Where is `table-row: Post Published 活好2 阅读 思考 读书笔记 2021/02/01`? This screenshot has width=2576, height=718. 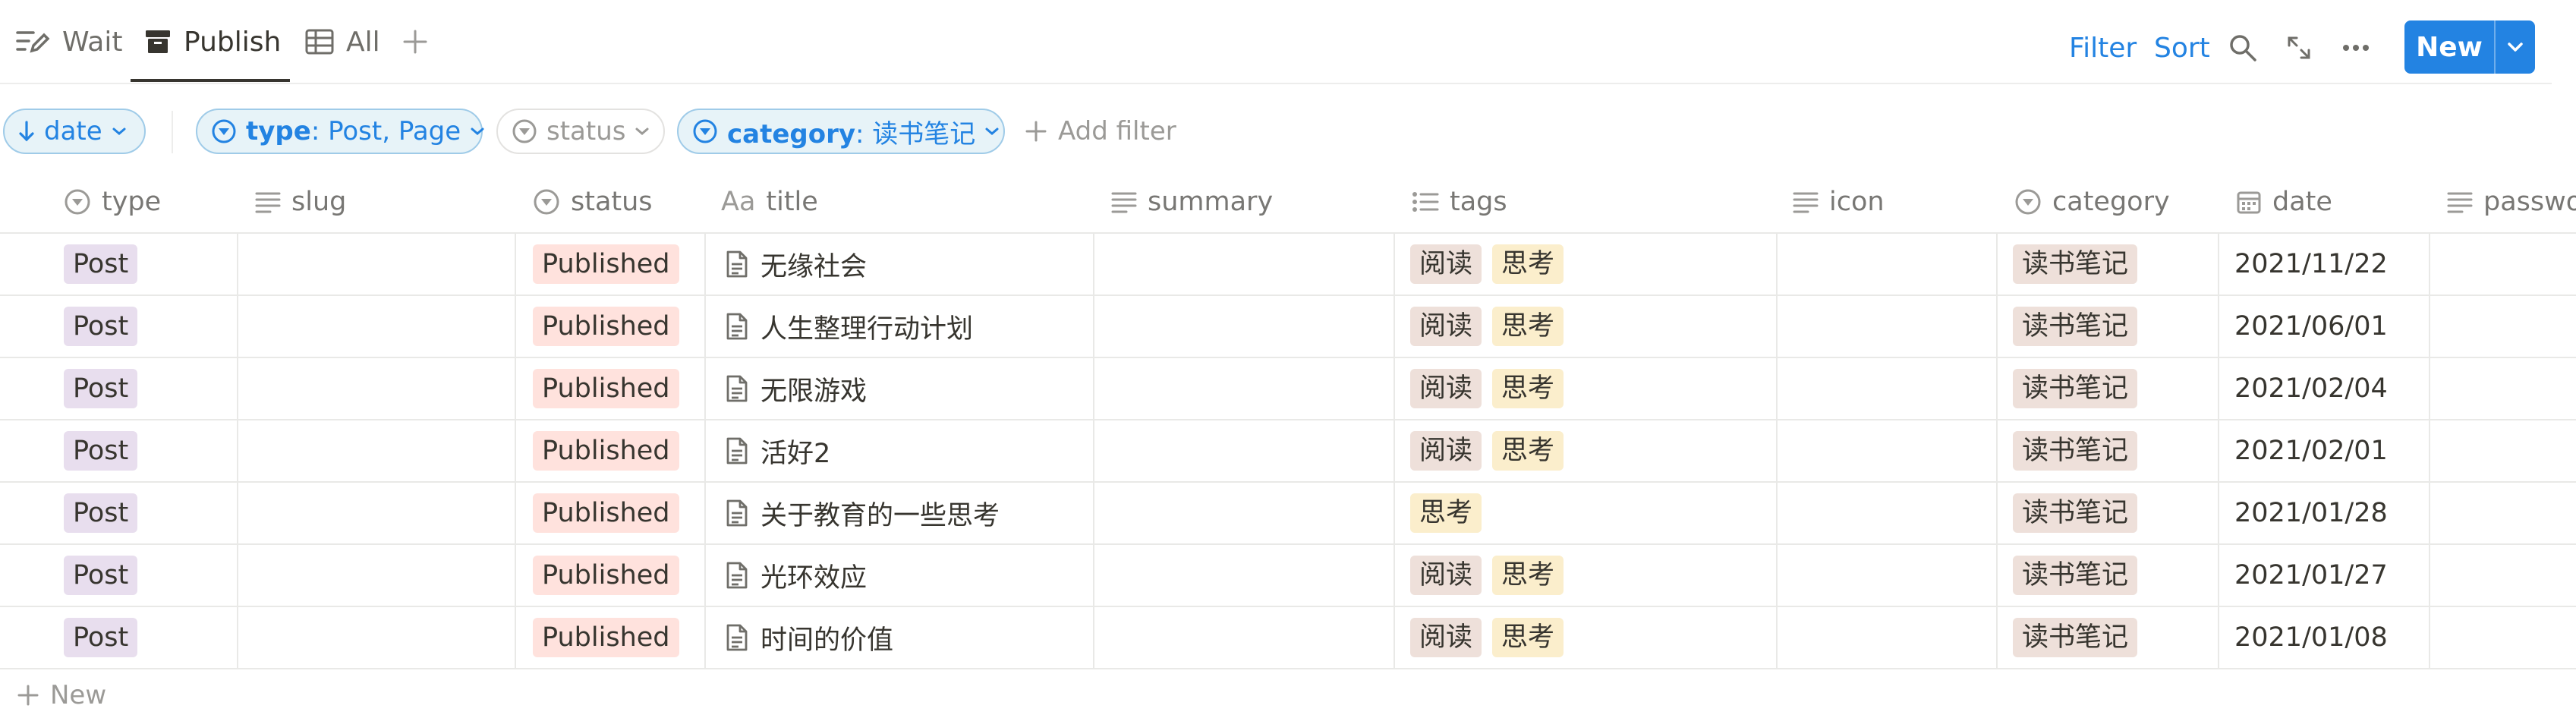 table-row: Post Published 活好2 阅读 思考 读书笔记 2021/02/01 is located at coordinates (1288, 451).